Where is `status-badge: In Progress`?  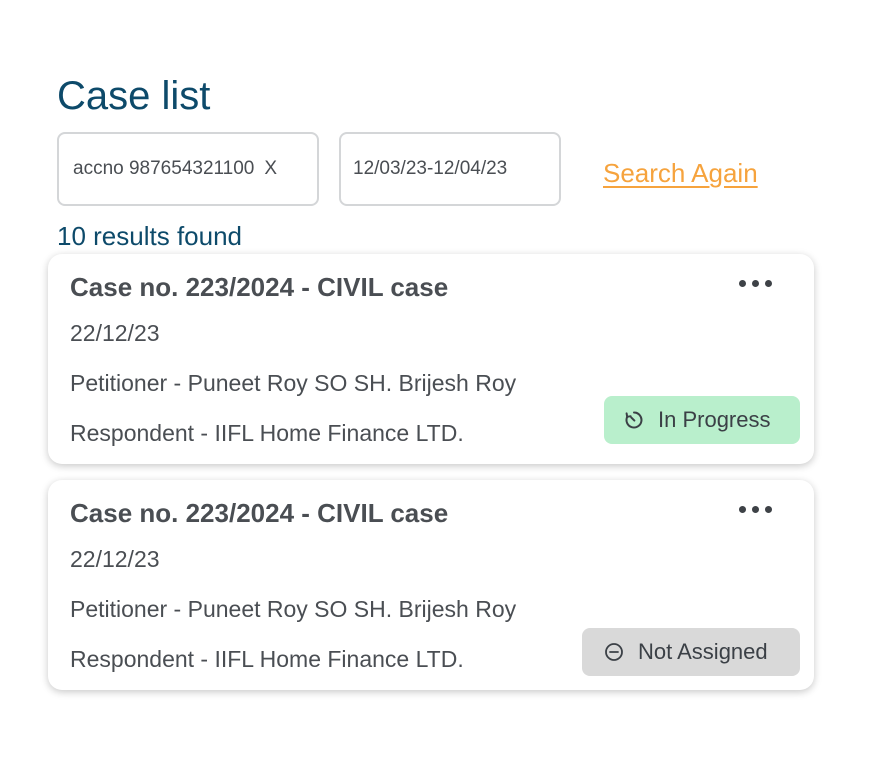 status-badge: In Progress is located at coordinates (702, 420).